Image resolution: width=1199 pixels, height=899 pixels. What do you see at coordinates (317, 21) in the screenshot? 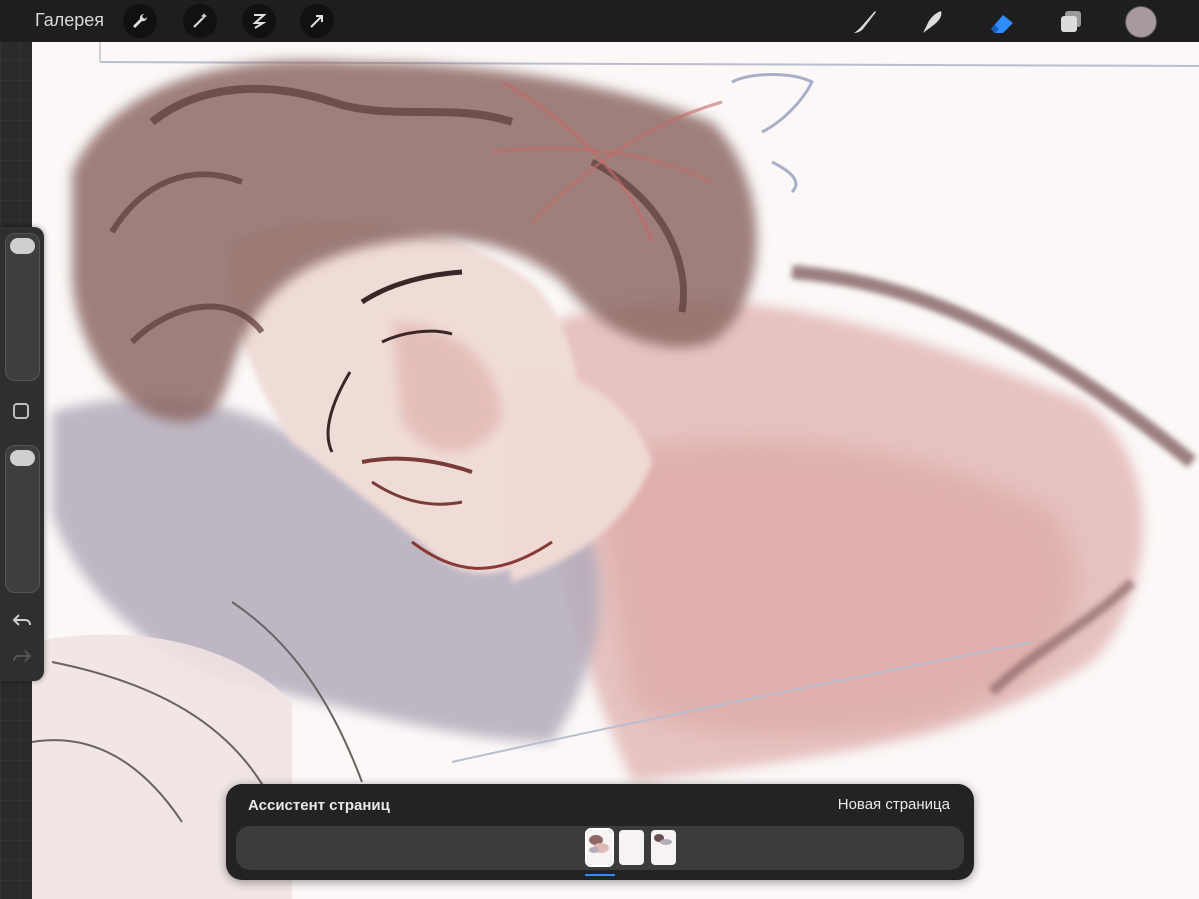
I see `transform-arrow-icon` at bounding box center [317, 21].